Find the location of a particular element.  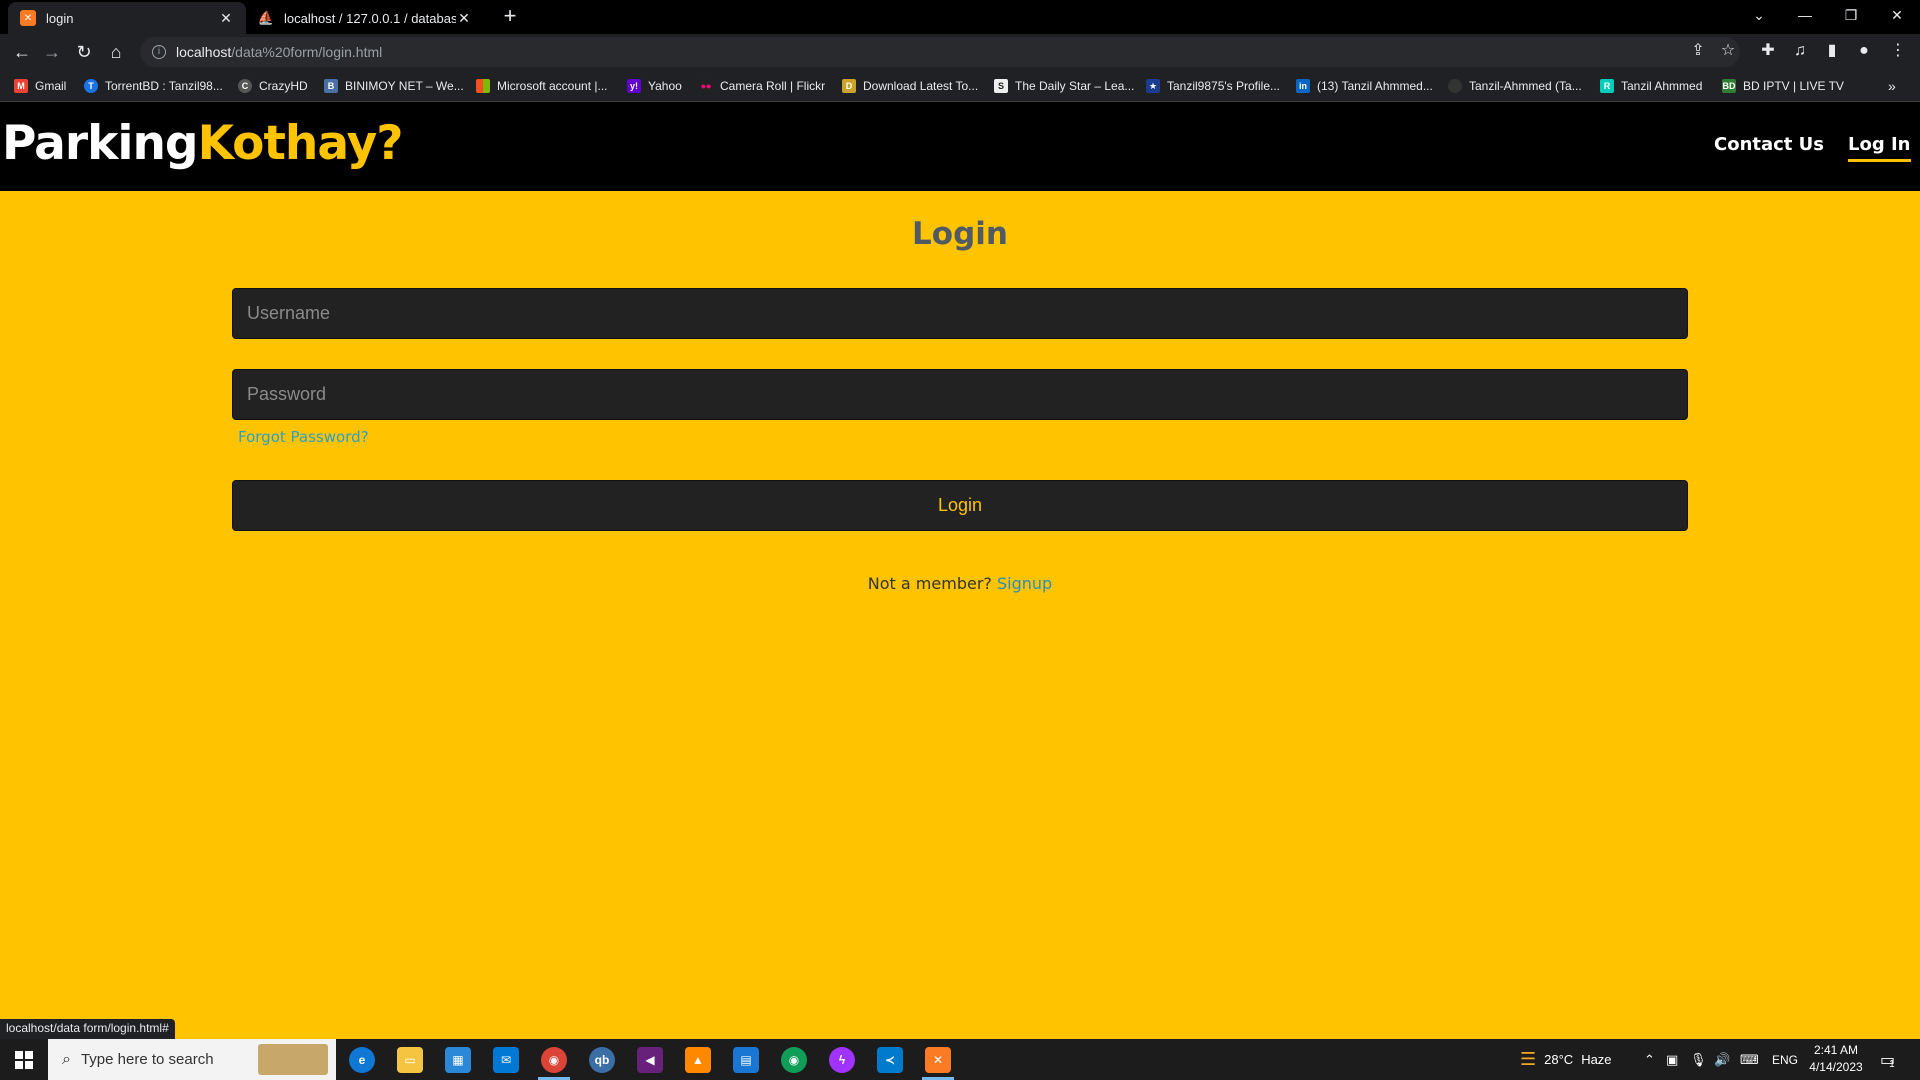

dailystar-icon: S is located at coordinates (1001, 86).